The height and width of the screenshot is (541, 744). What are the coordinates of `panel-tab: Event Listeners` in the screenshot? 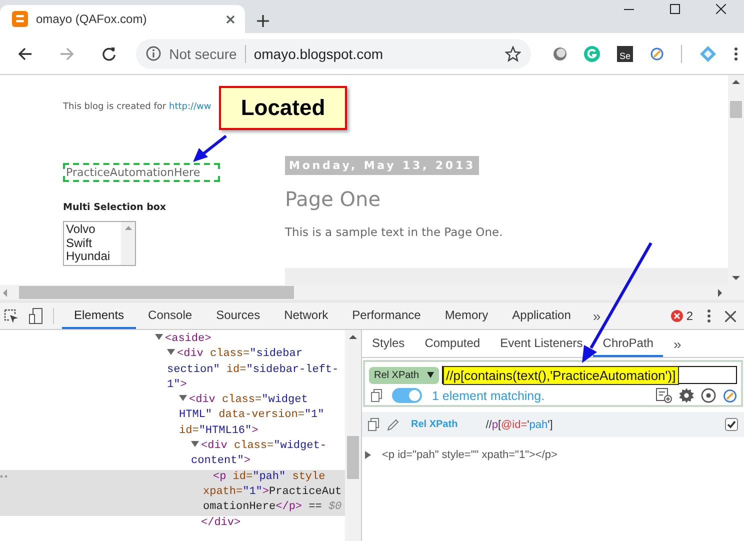 It's located at (541, 343).